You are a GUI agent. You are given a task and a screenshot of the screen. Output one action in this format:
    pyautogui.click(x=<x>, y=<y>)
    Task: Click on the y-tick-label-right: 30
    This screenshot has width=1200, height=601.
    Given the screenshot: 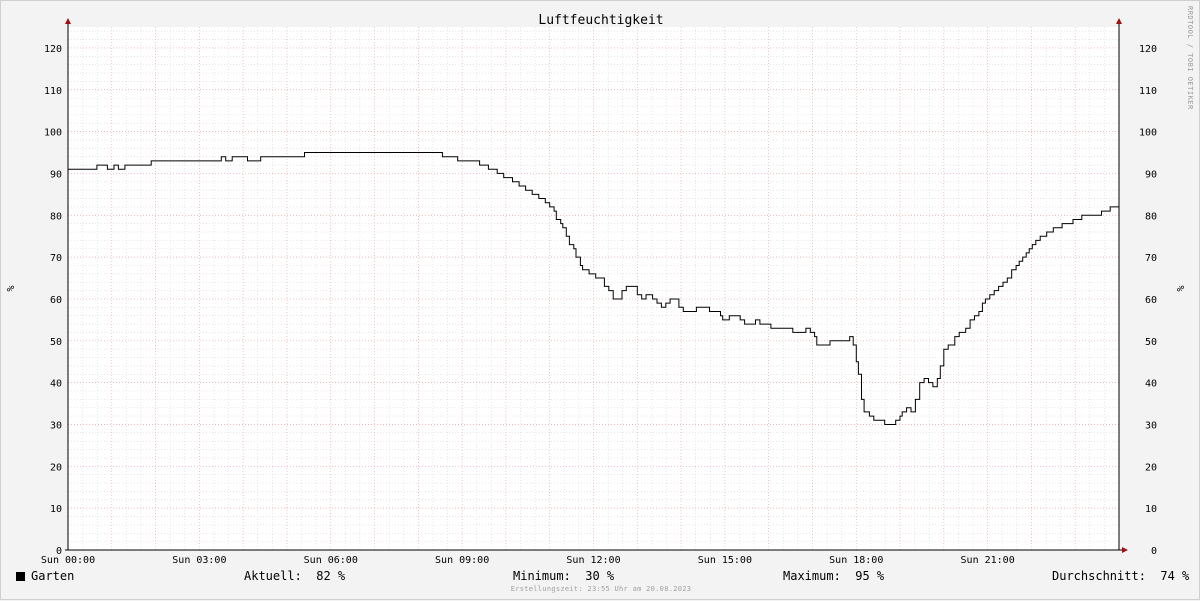 What is the action you would take?
    pyautogui.click(x=1151, y=425)
    